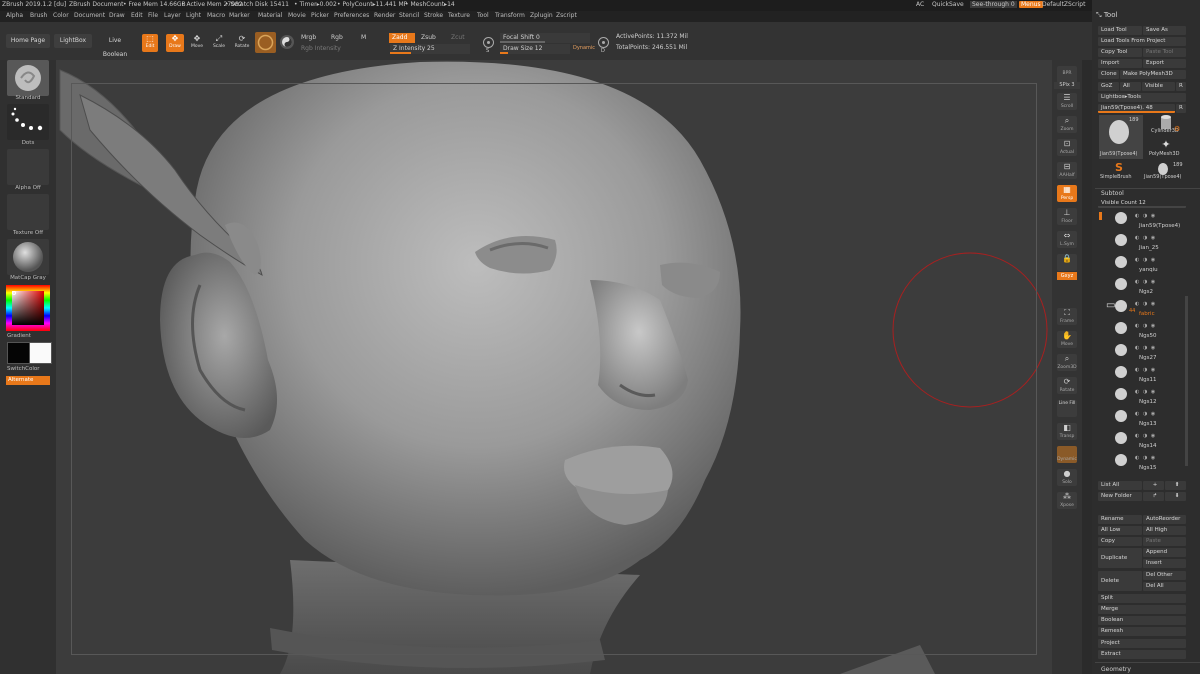  Describe the element at coordinates (1142, 643) in the screenshot. I see `project-menu: Project` at that location.